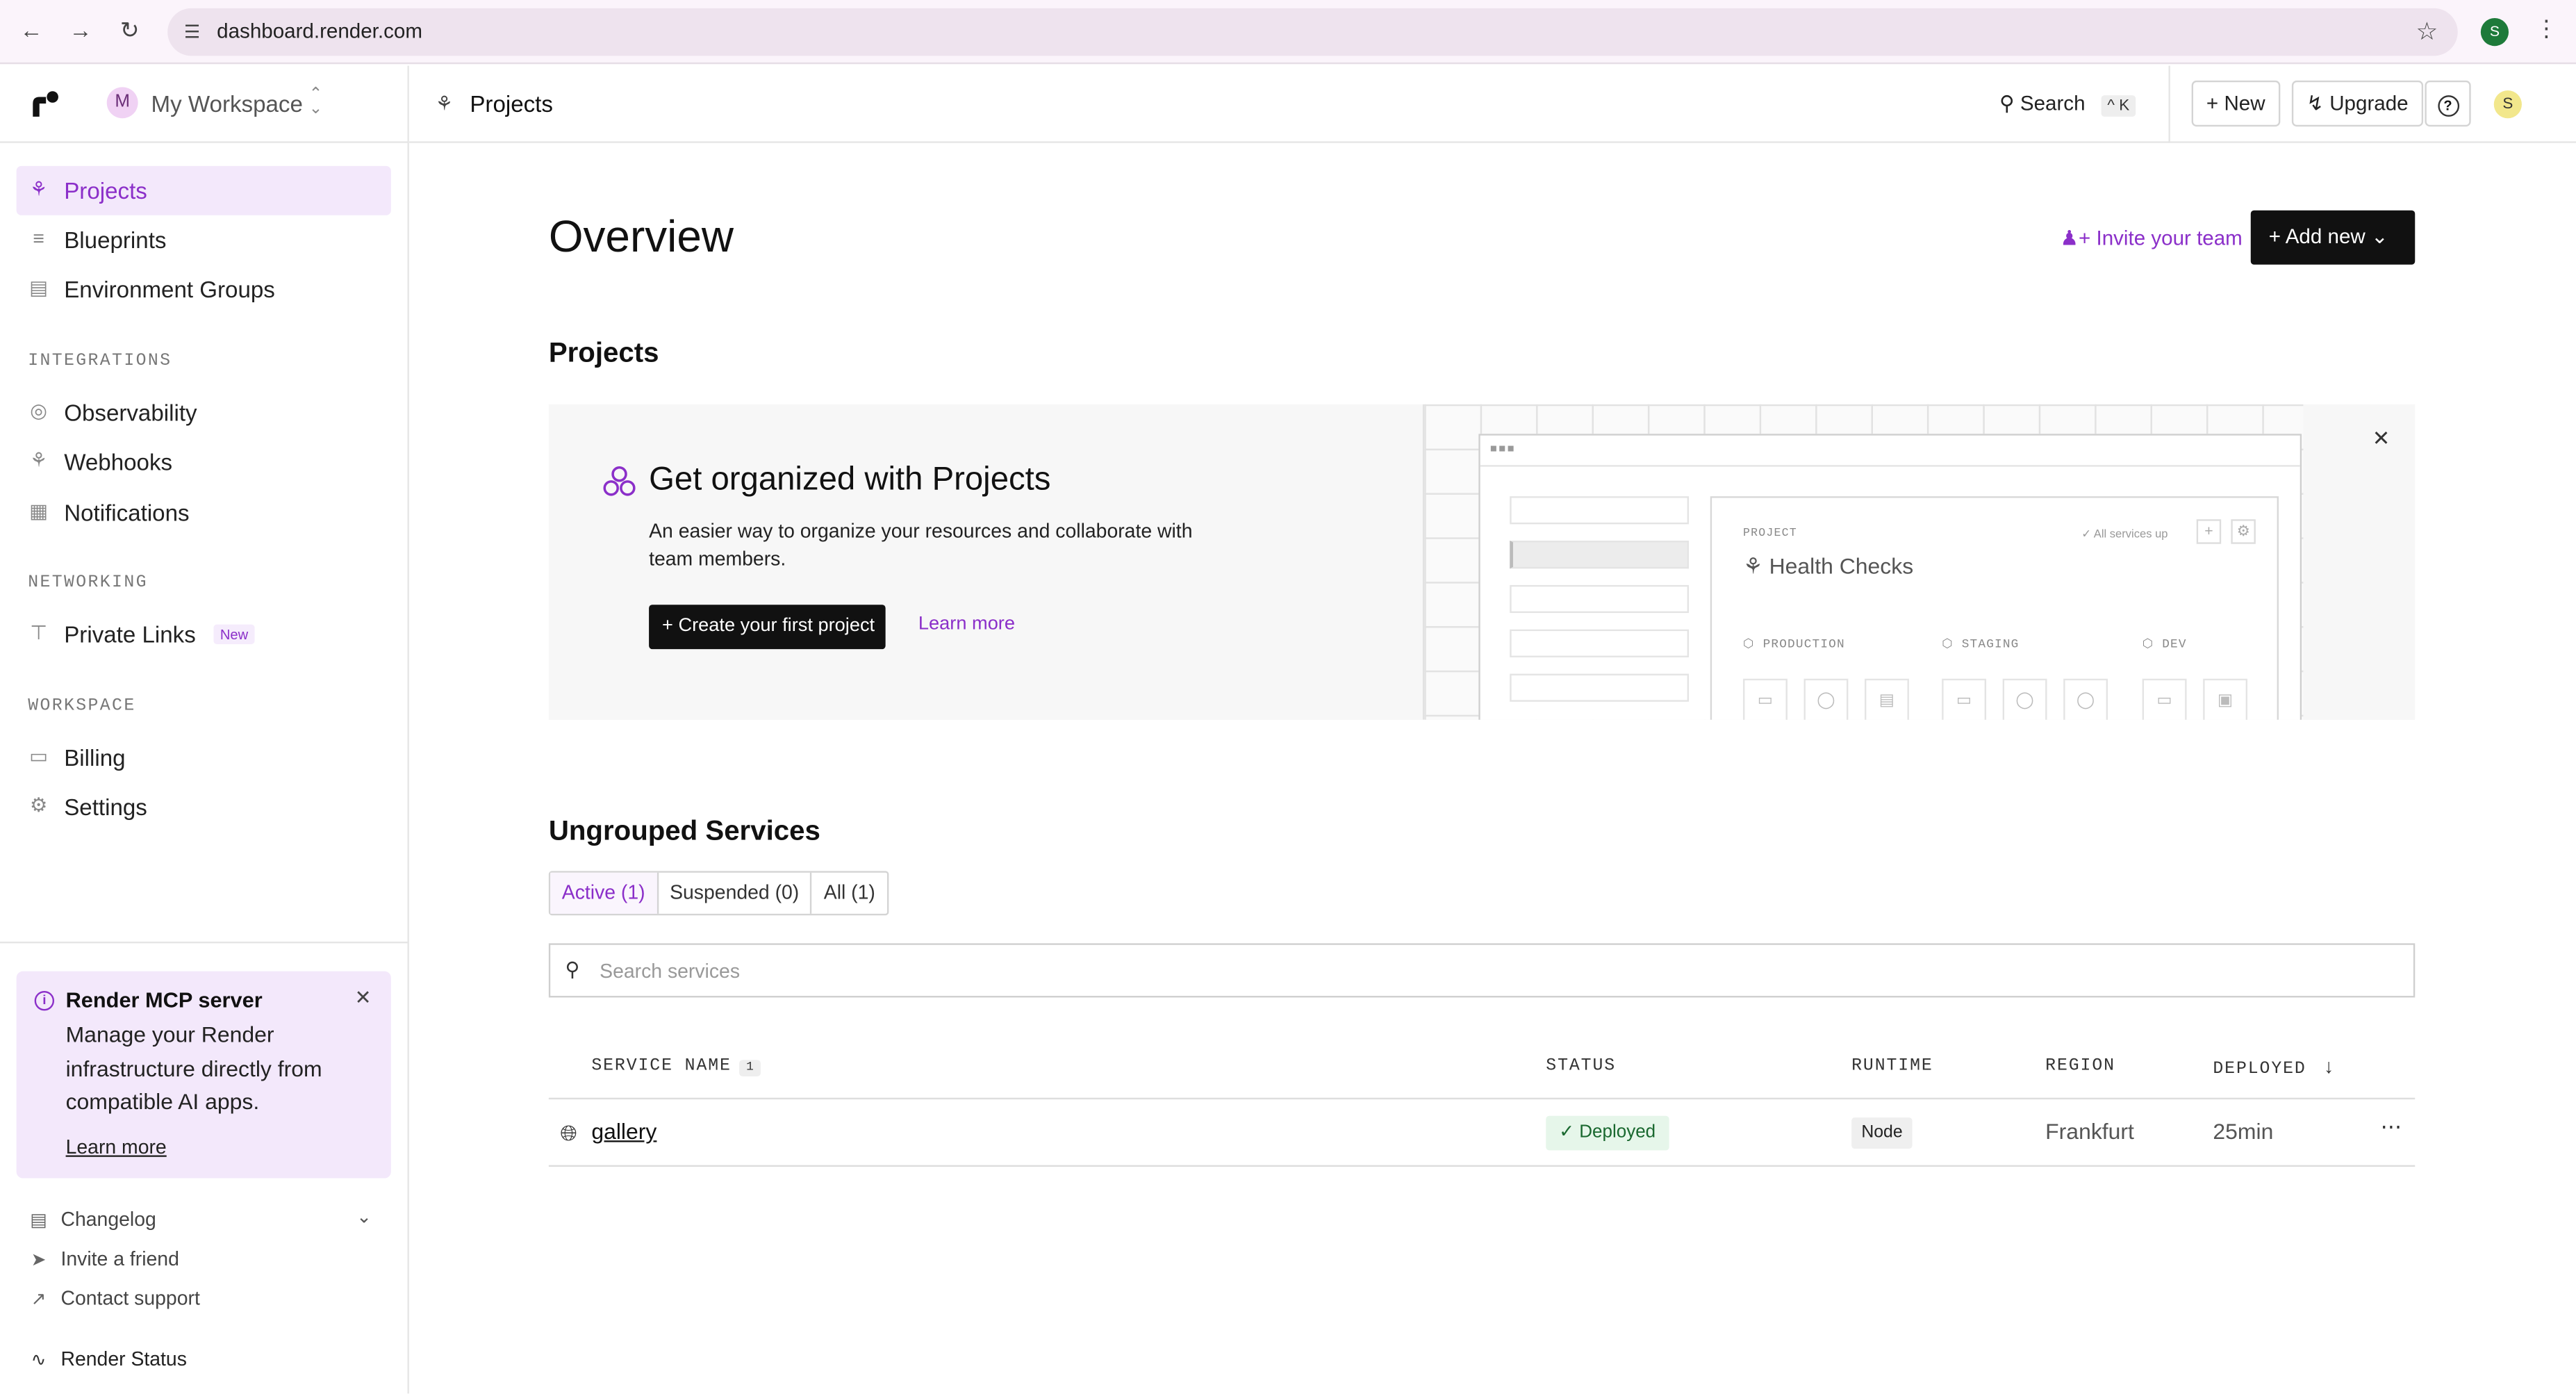  What do you see at coordinates (605, 893) in the screenshot?
I see `tab-active: Active (1)` at bounding box center [605, 893].